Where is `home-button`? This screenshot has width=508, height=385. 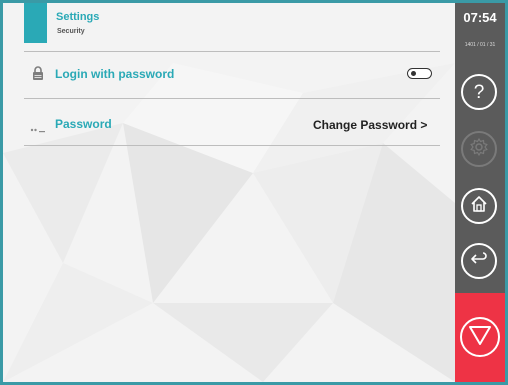
home-button is located at coordinates (479, 206).